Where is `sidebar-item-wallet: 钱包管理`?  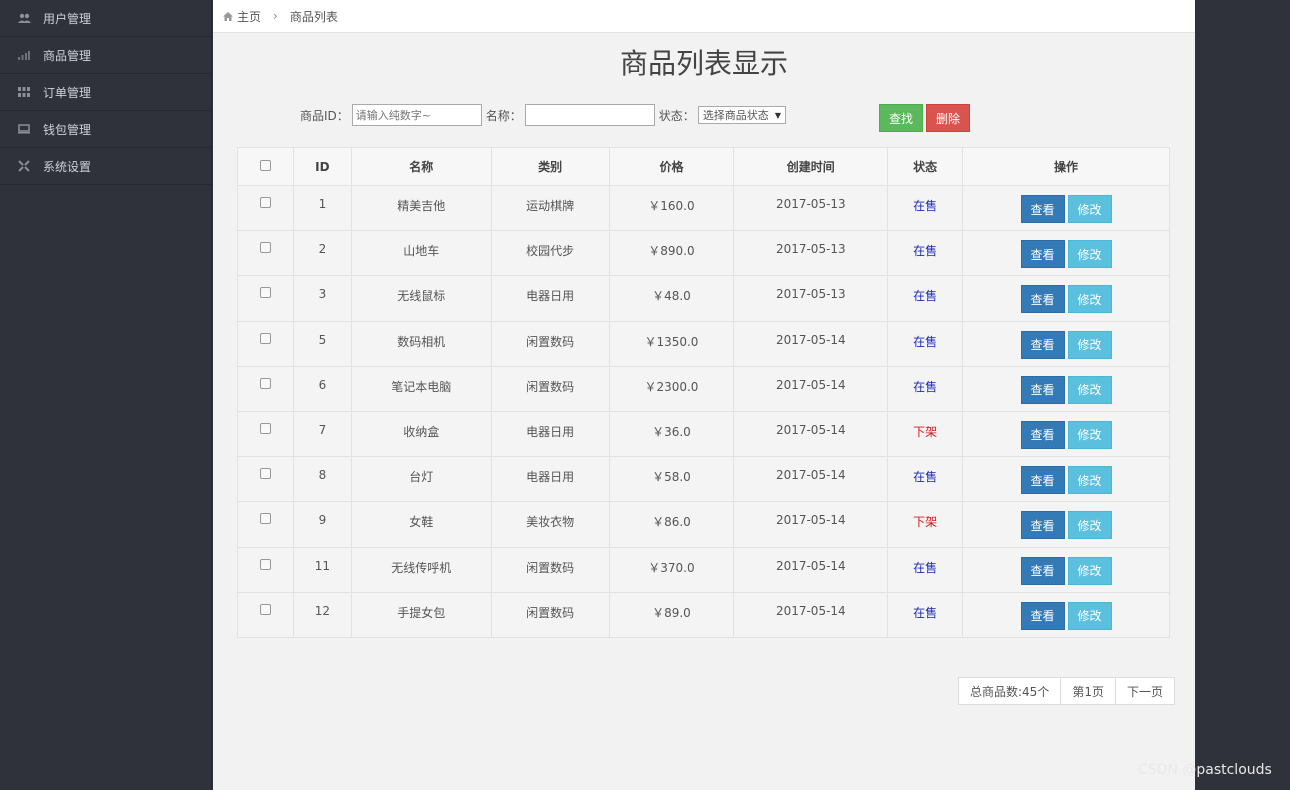
sidebar-item-wallet: 钱包管理 is located at coordinates (105, 129).